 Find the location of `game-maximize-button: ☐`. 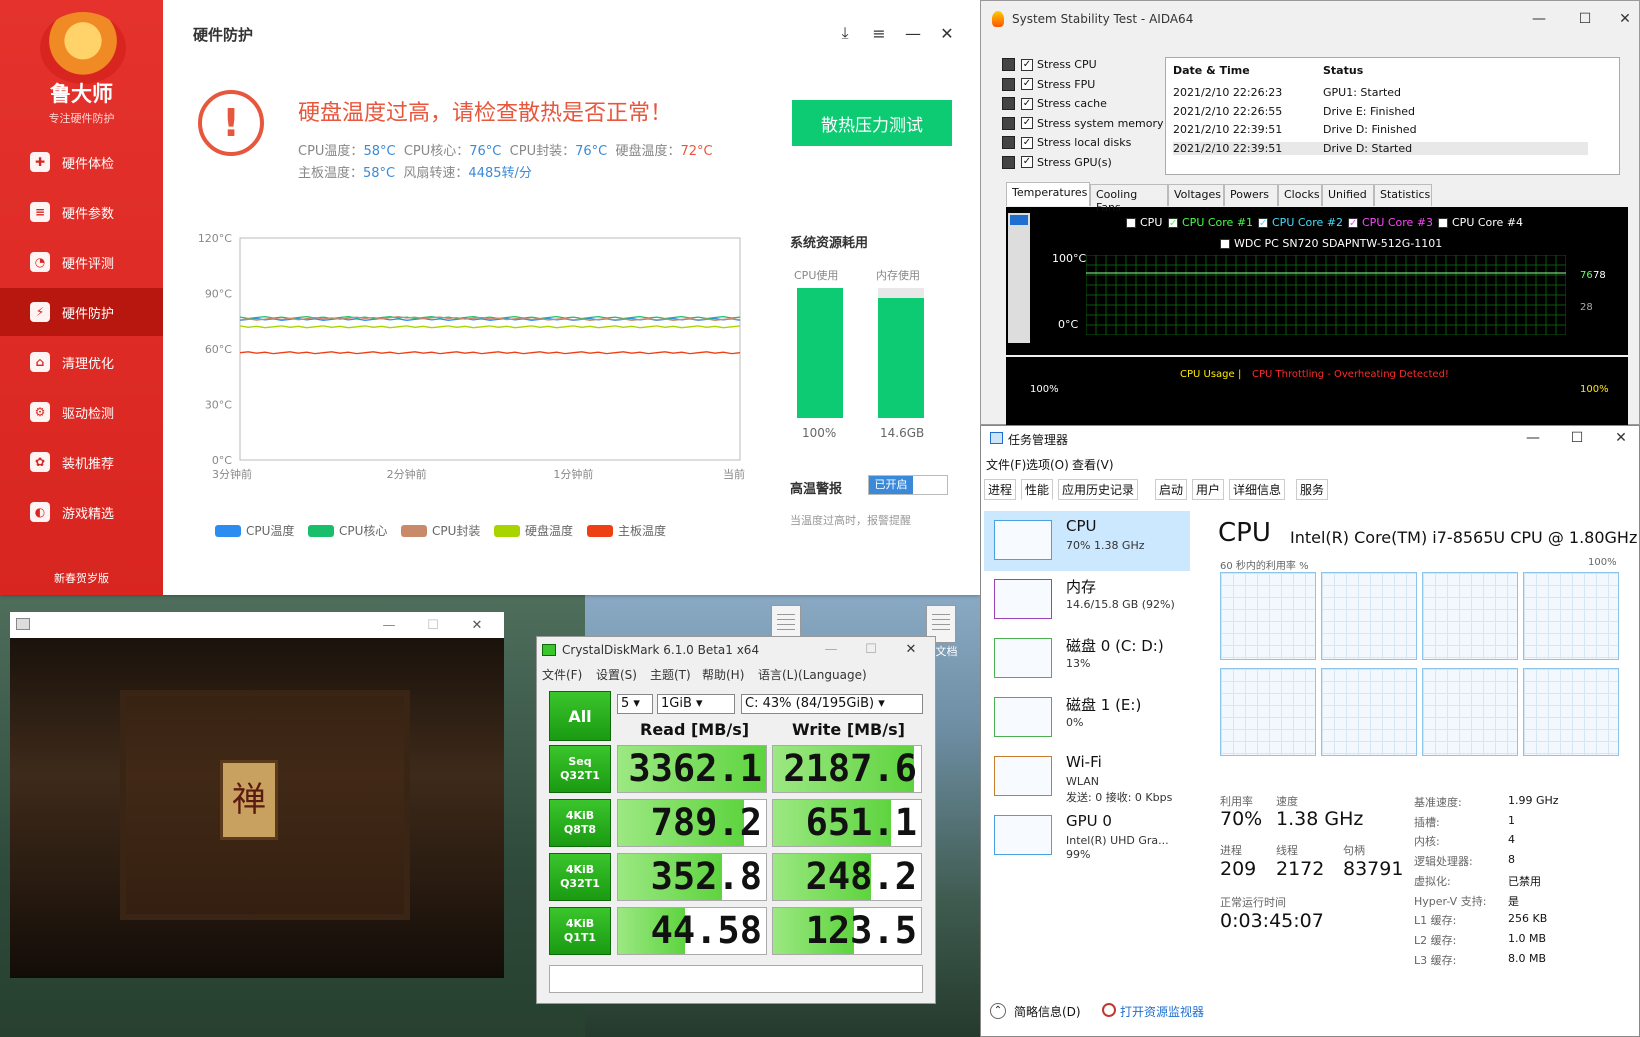

game-maximize-button: ☐ is located at coordinates (433, 625).